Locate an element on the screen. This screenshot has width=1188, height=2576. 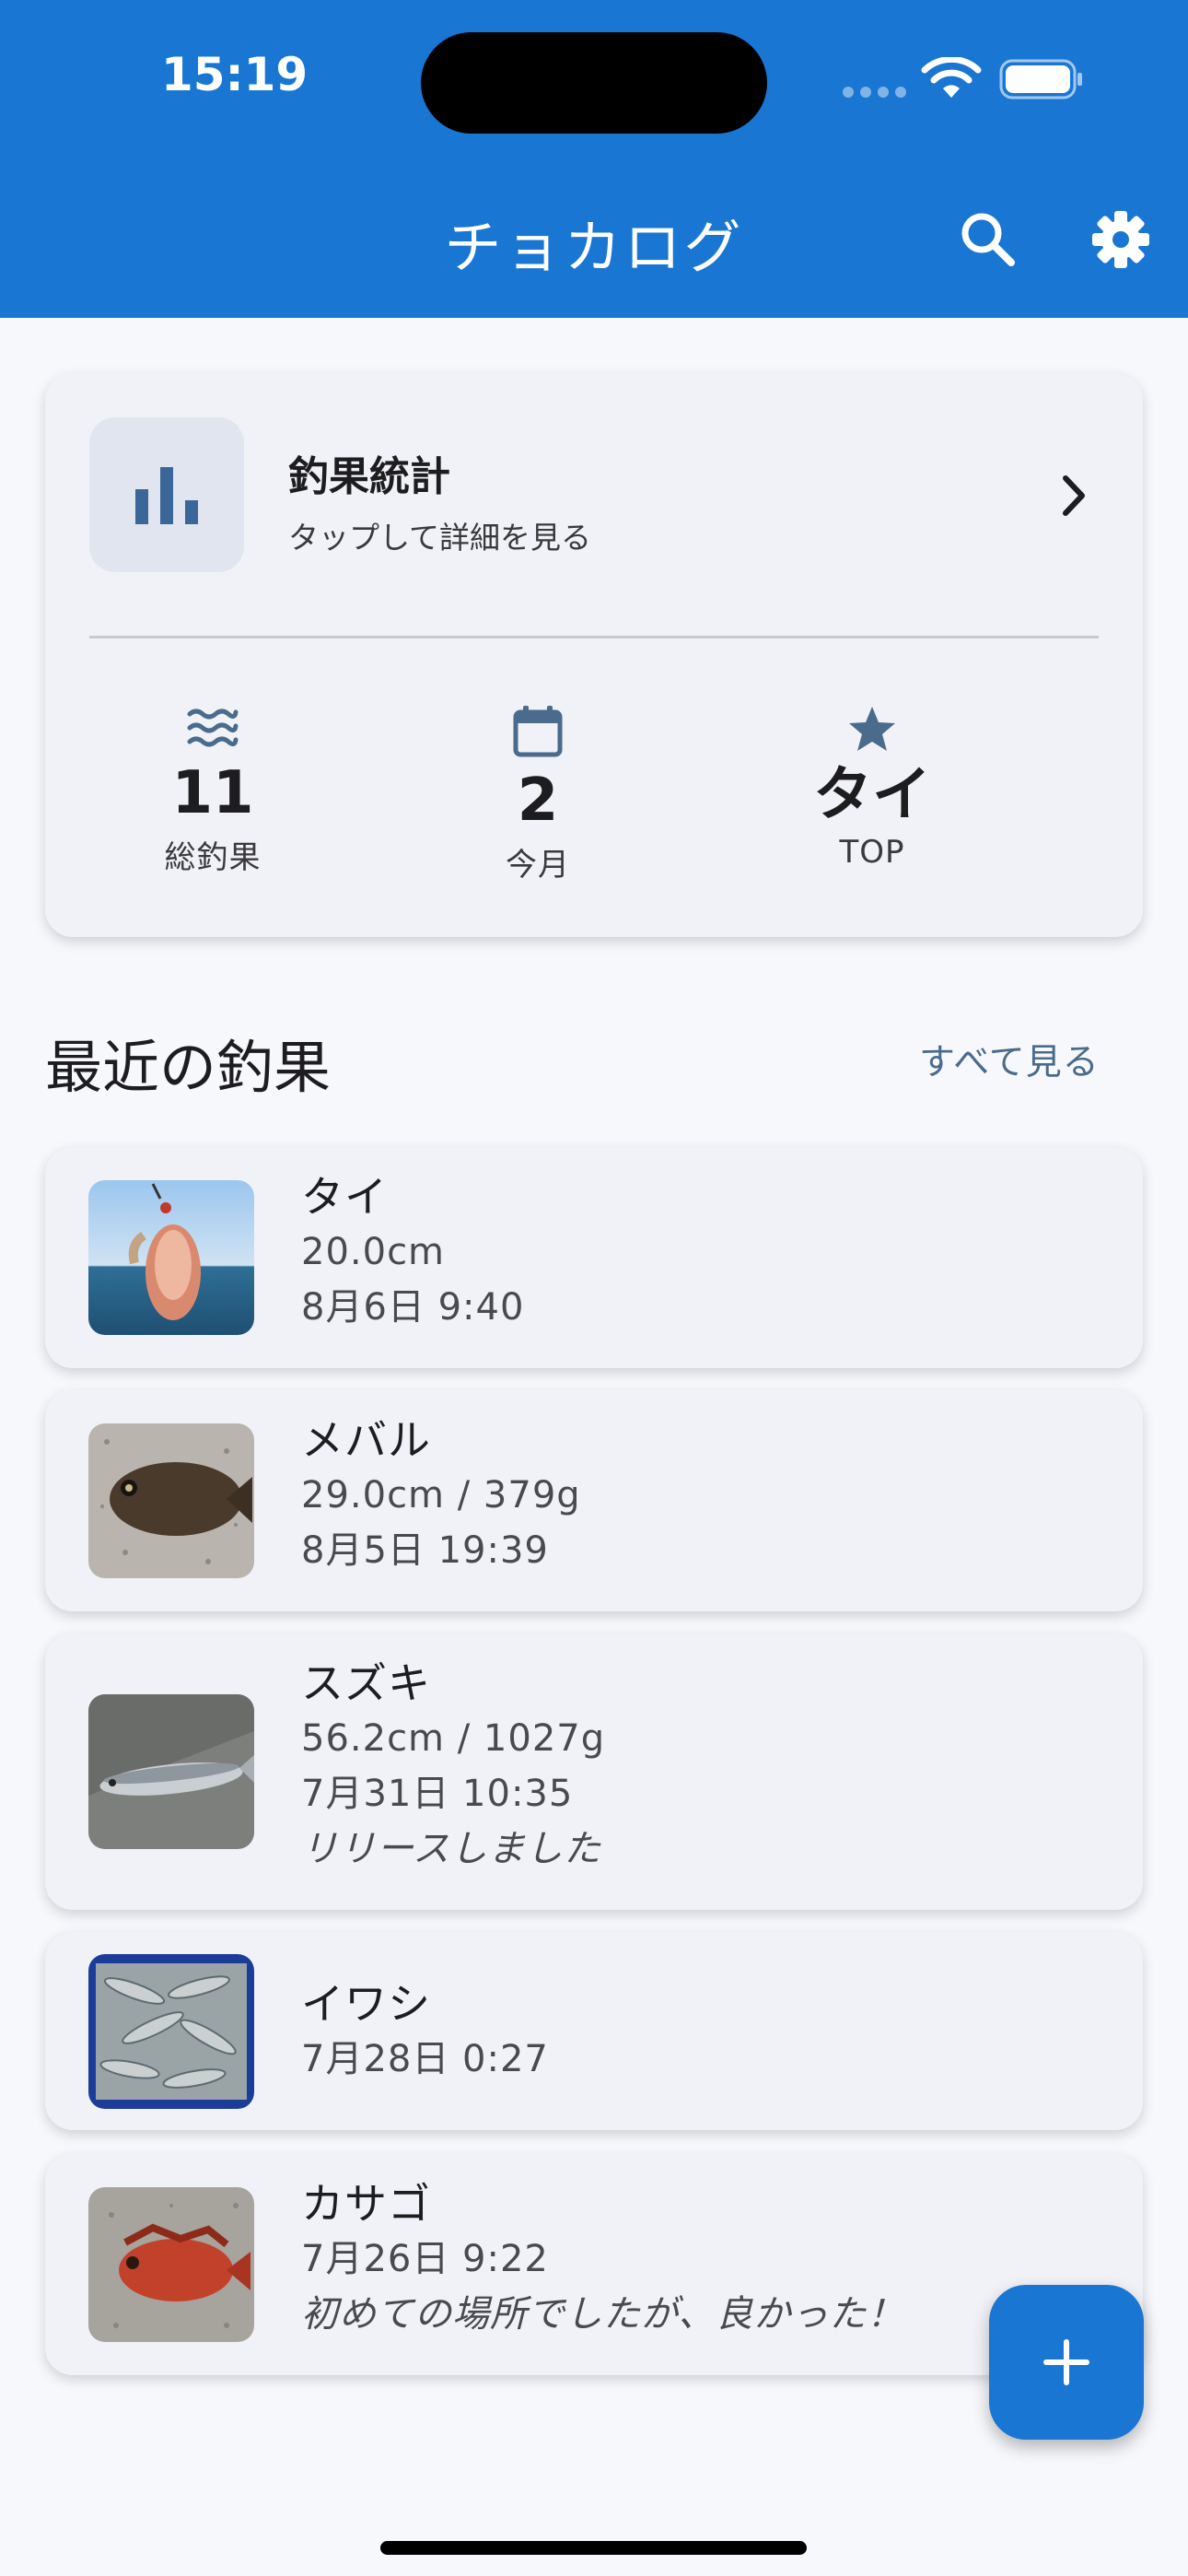
waves-icon is located at coordinates (213, 727).